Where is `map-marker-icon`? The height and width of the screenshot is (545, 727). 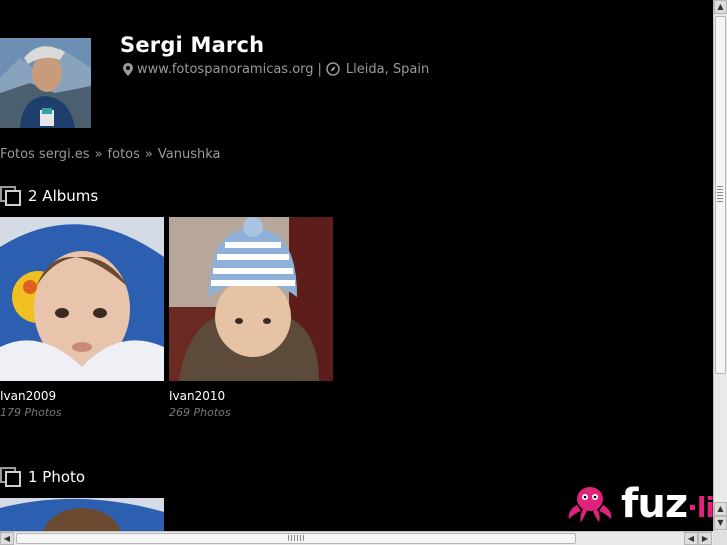 map-marker-icon is located at coordinates (128, 69).